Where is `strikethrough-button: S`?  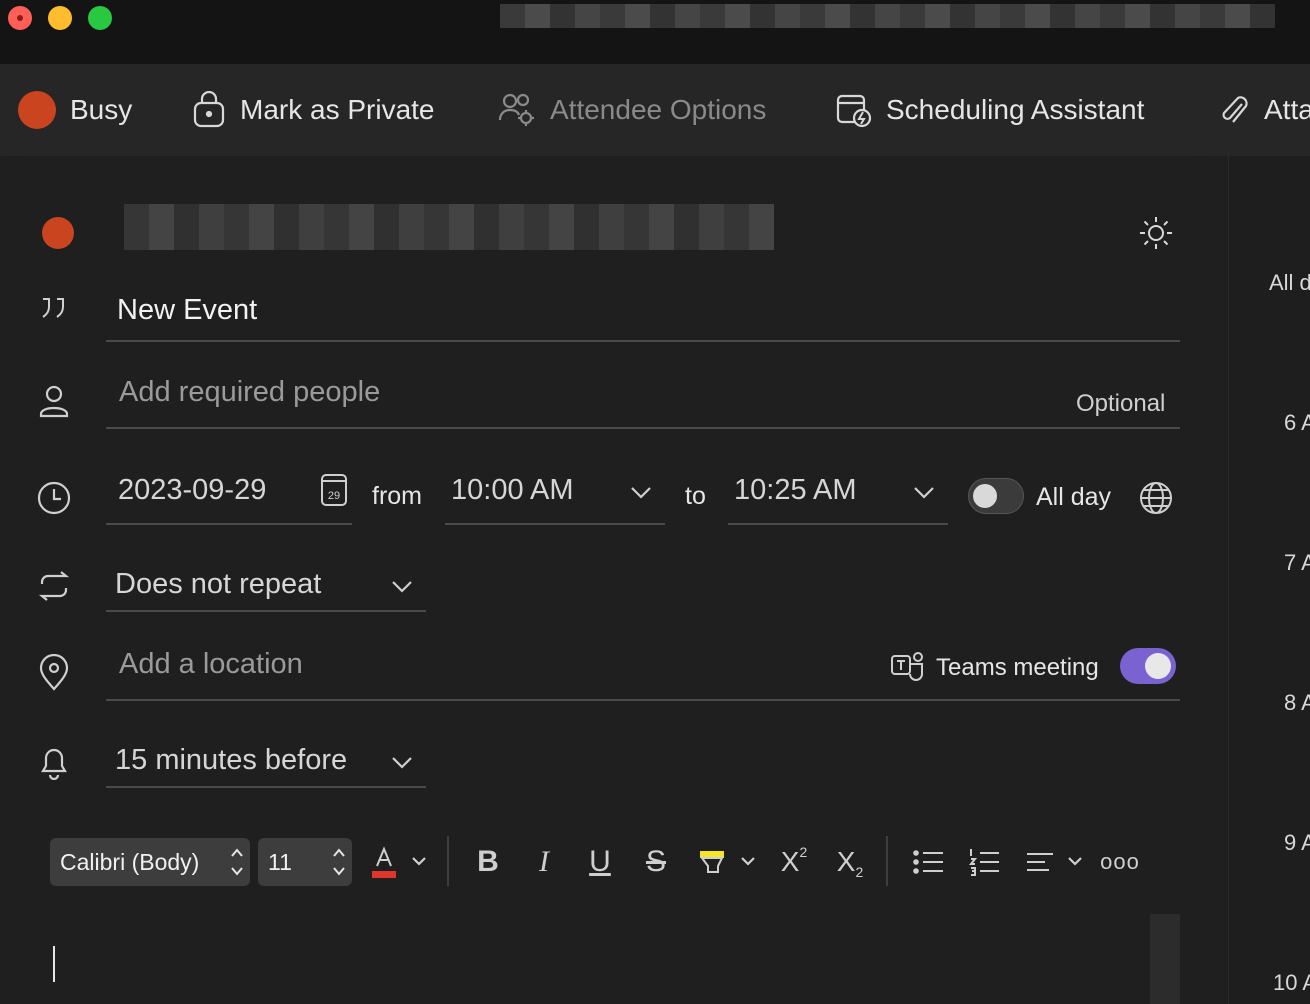 strikethrough-button: S is located at coordinates (656, 862).